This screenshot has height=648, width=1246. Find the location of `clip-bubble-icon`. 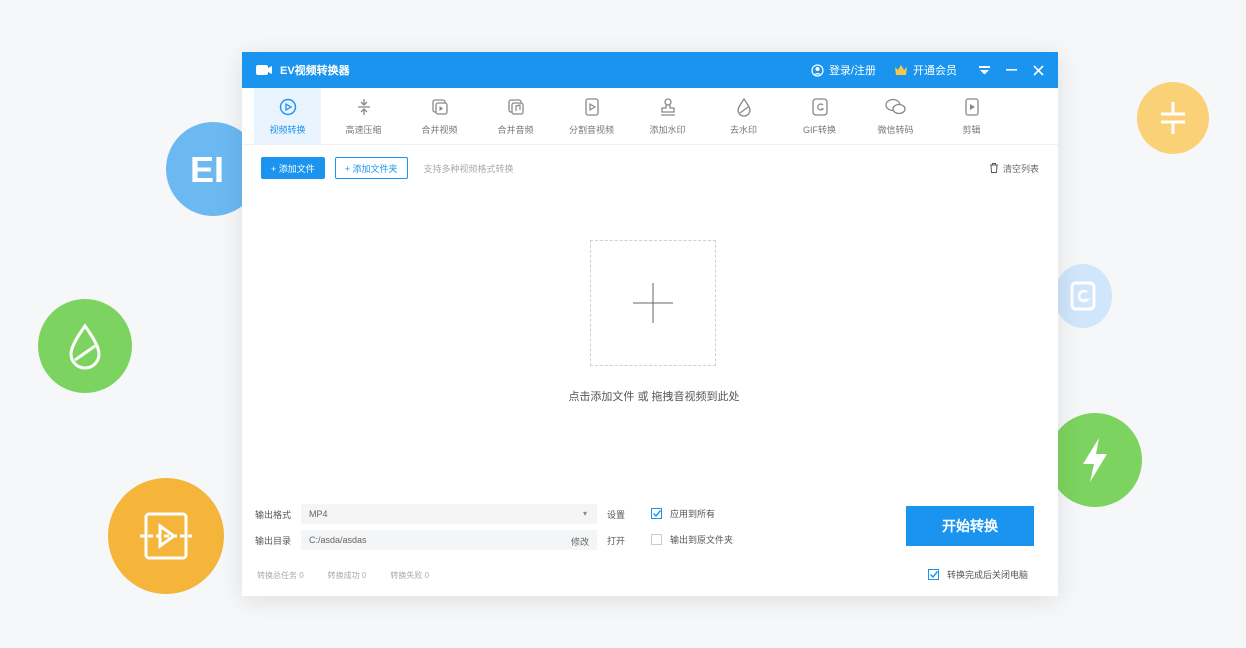

clip-bubble-icon is located at coordinates (166, 536).